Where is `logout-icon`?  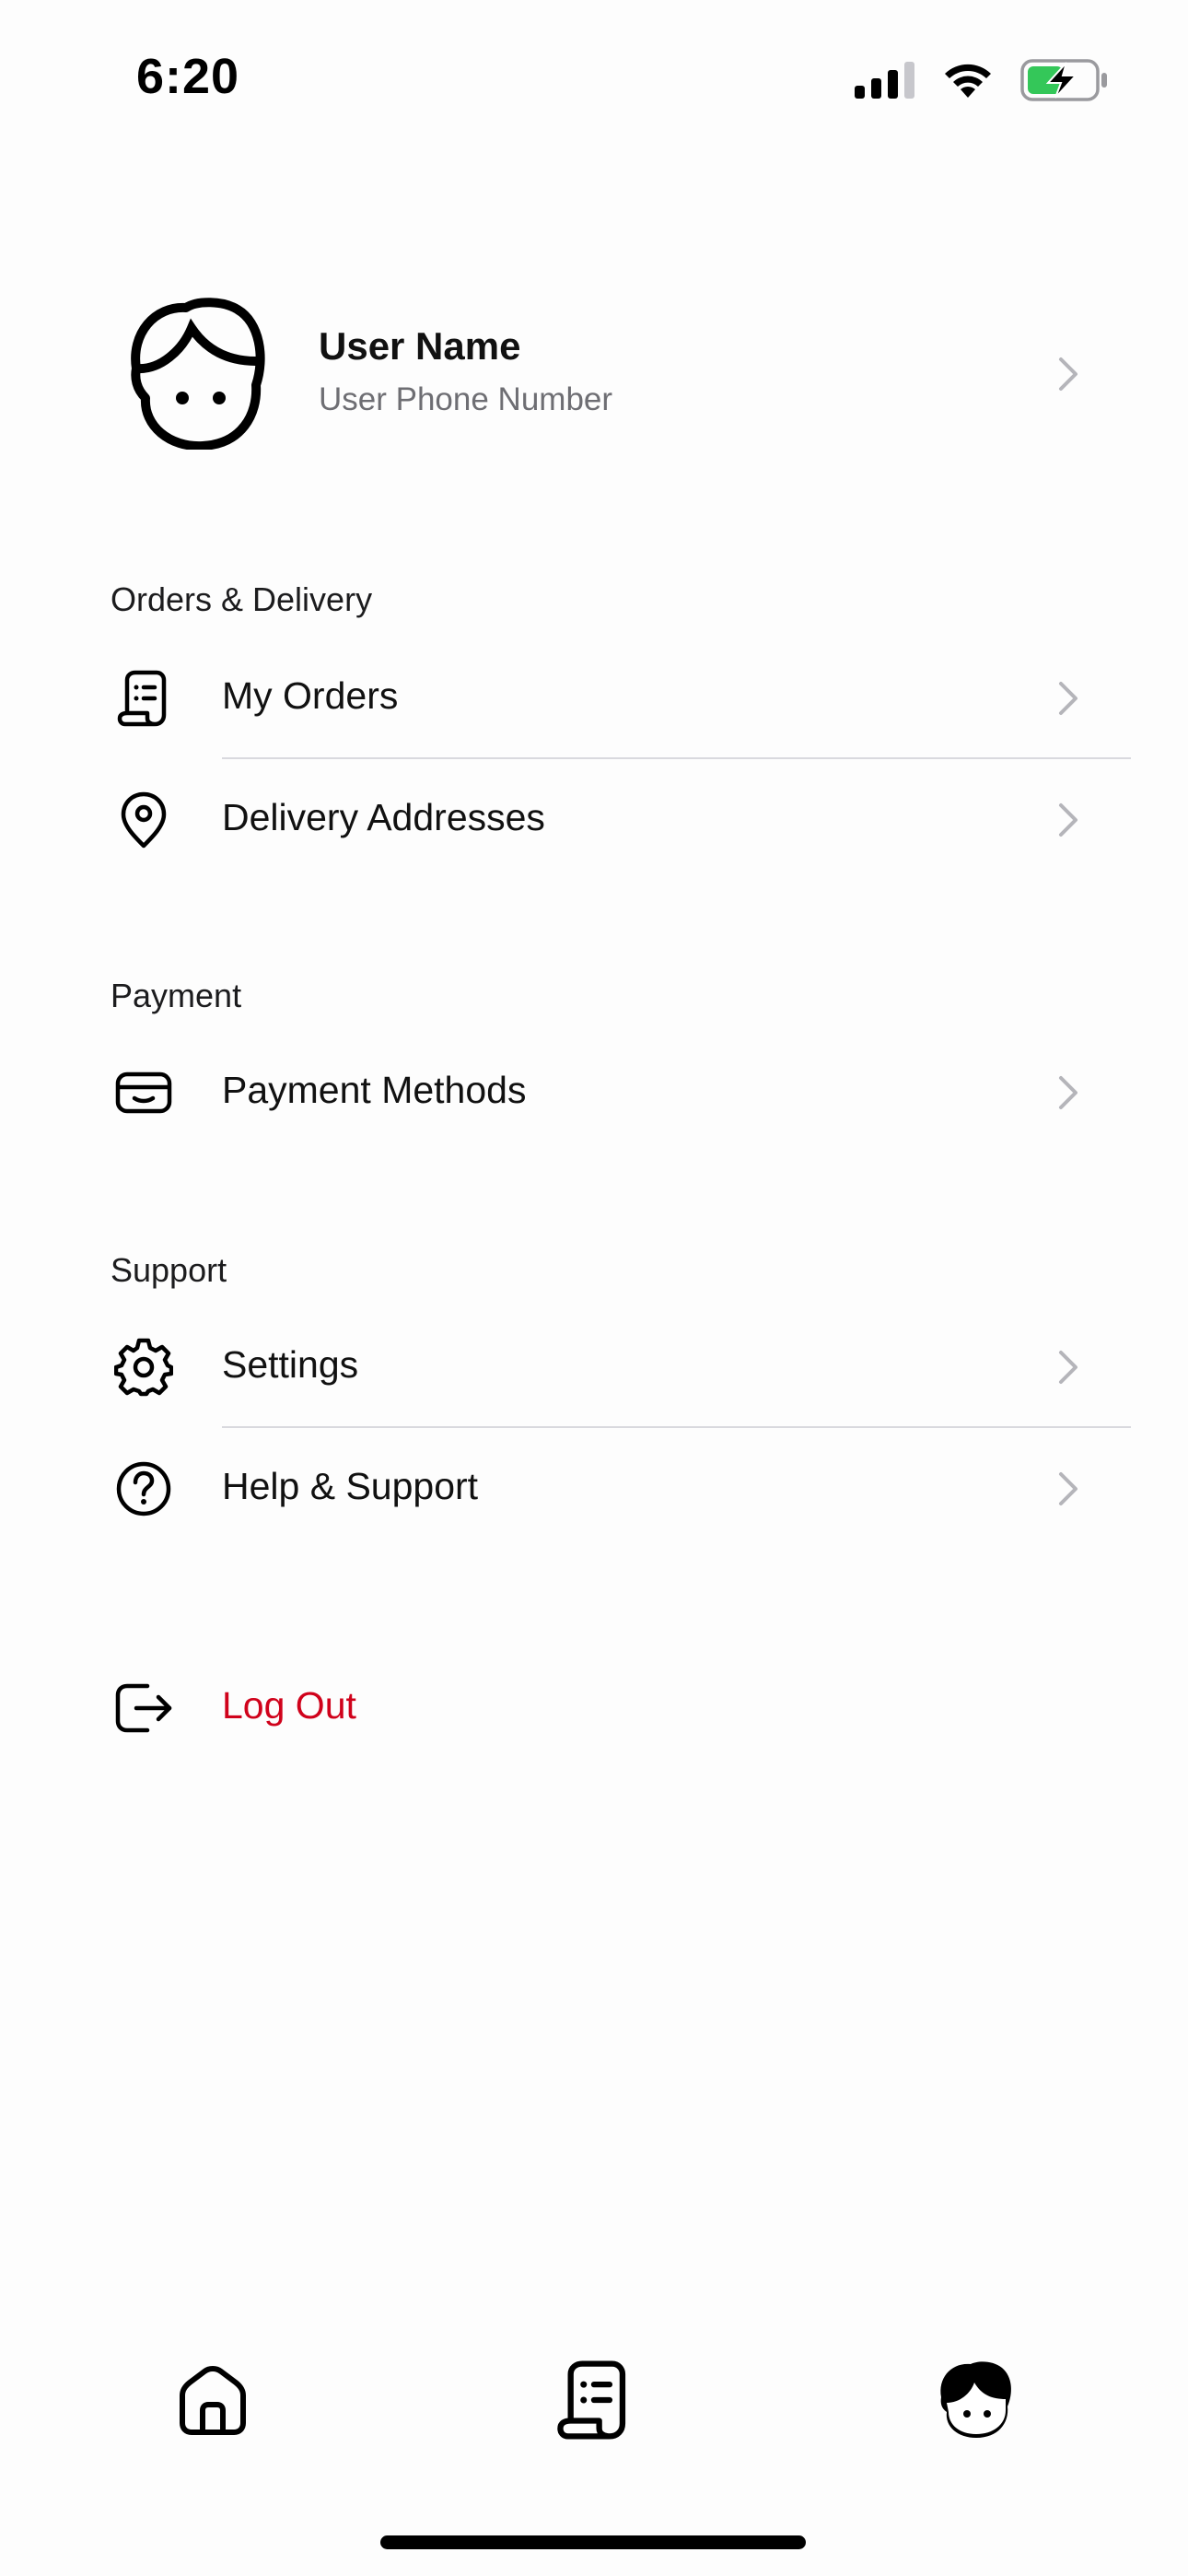 logout-icon is located at coordinates (143, 1708).